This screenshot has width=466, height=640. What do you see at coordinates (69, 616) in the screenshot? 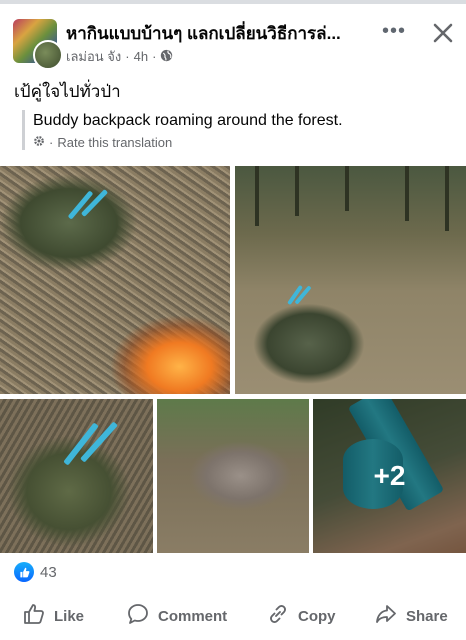
I see `like-label: Like` at bounding box center [69, 616].